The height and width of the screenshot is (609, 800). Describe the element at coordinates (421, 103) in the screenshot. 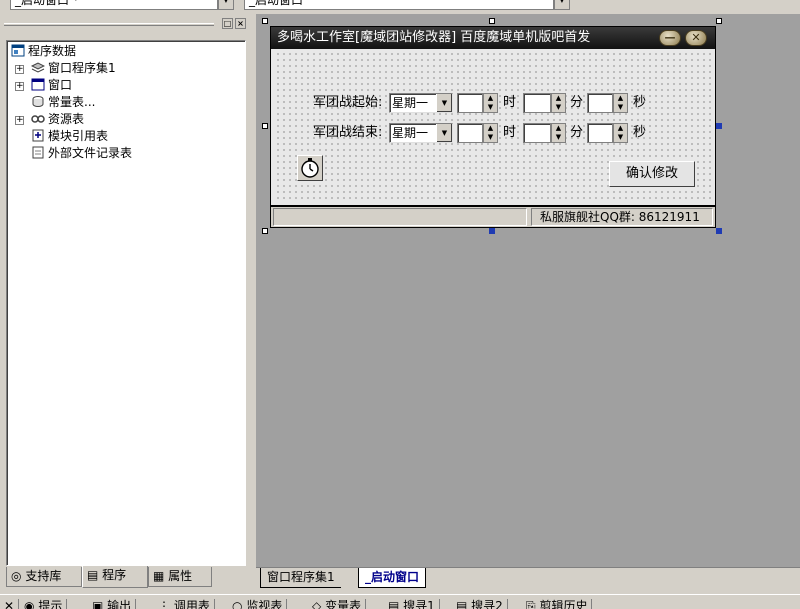

I see `start-weekday-select: 星期一 ▼` at that location.